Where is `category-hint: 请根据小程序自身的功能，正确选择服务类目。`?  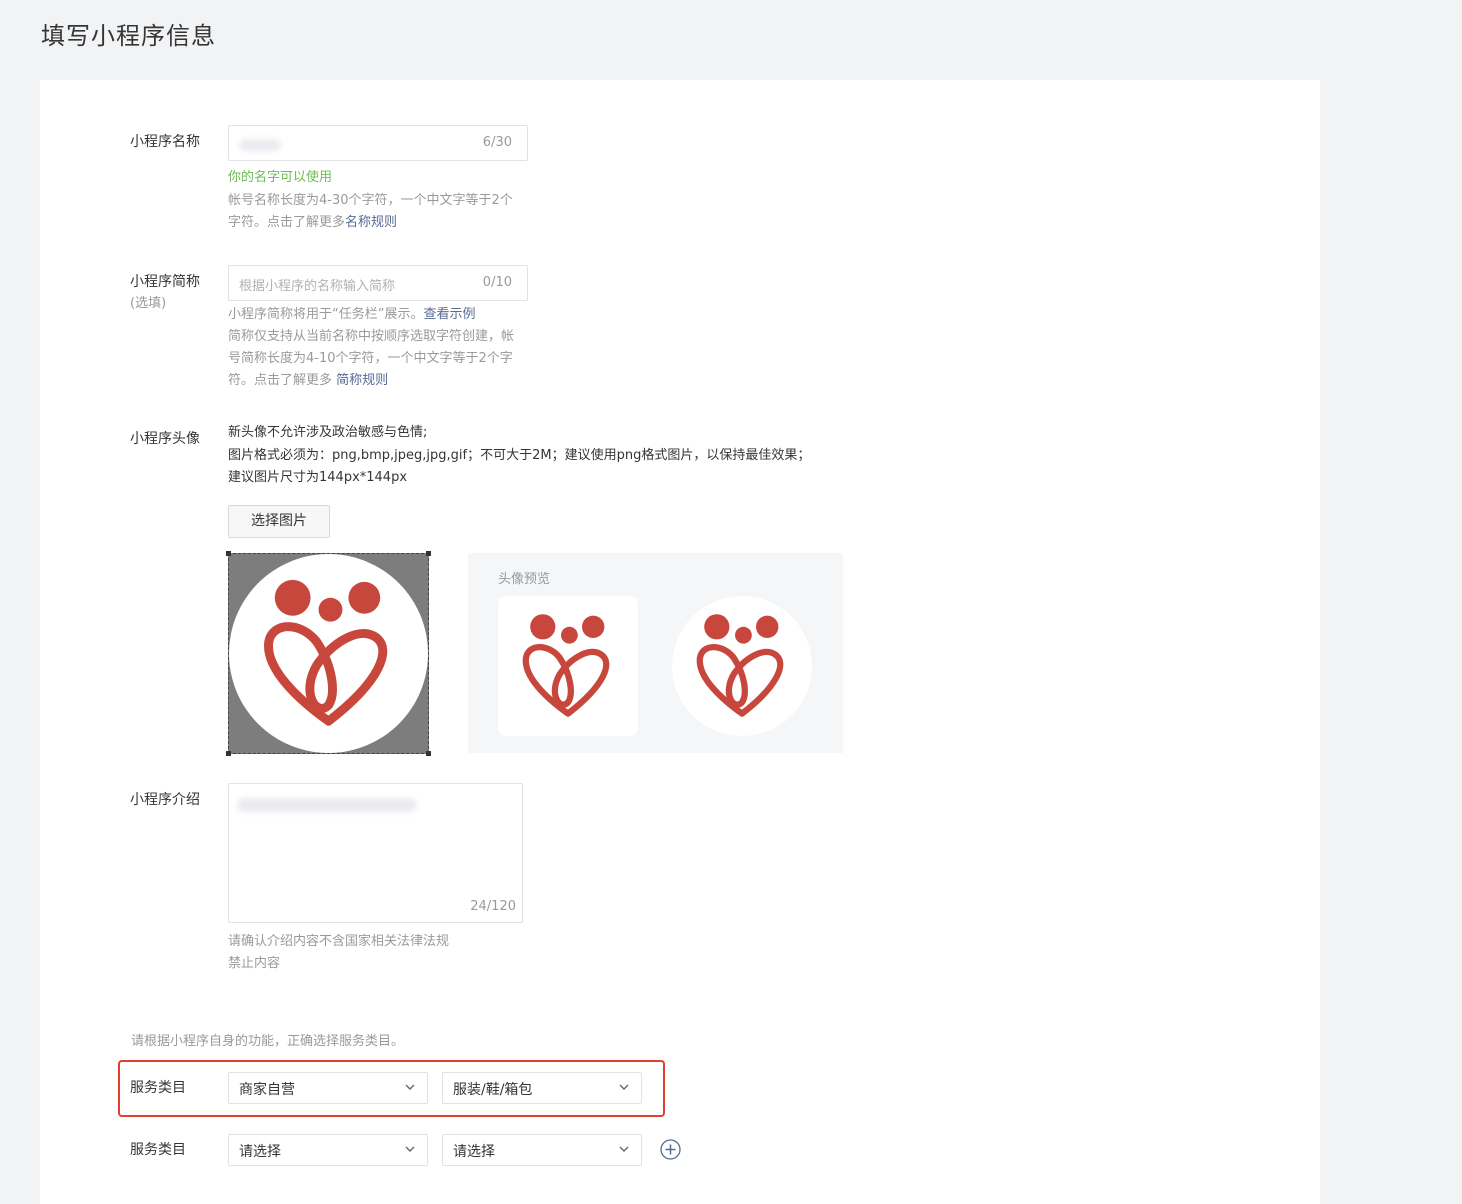
category-hint: 请根据小程序自身的功能，正确选择服务类目。 is located at coordinates (268, 1041).